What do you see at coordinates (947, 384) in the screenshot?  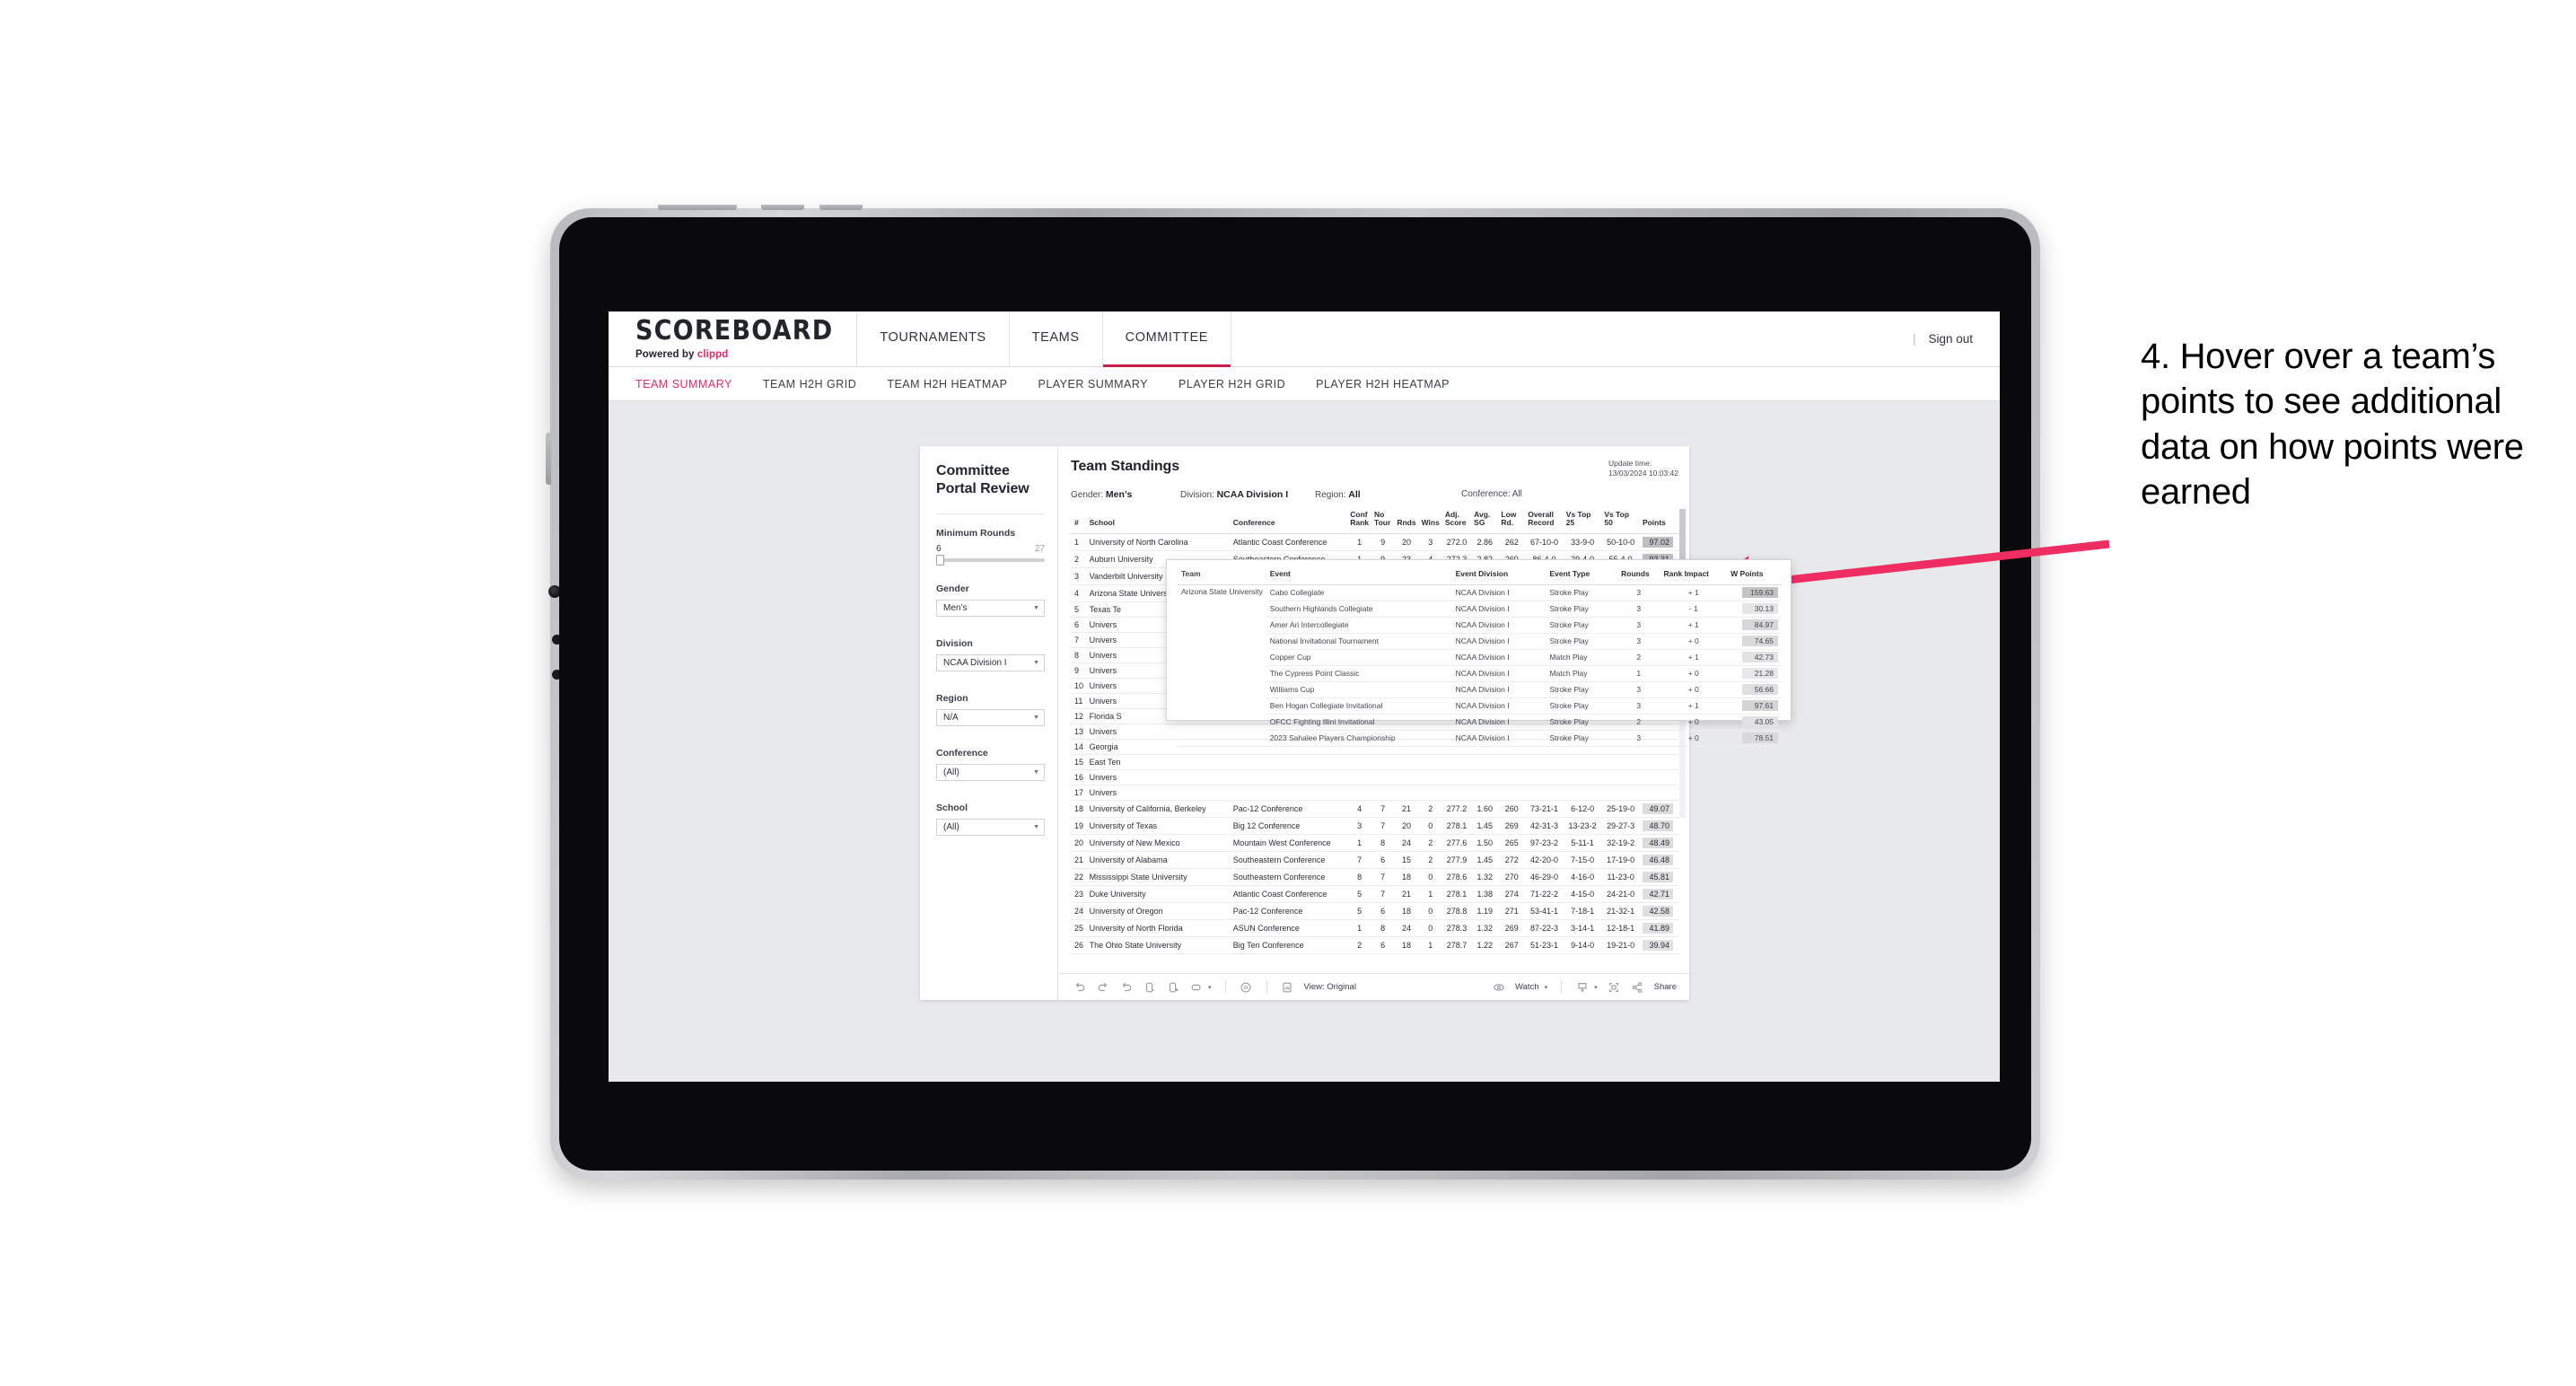 I see `sub-tab-team-h2h-heatmap: TEAM H2H HEATMAP` at bounding box center [947, 384].